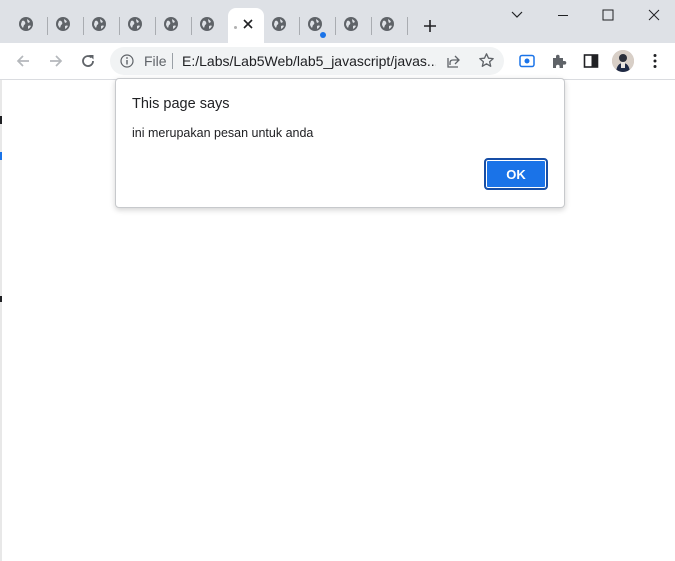  Describe the element at coordinates (88, 61) in the screenshot. I see `reload-icon` at that location.